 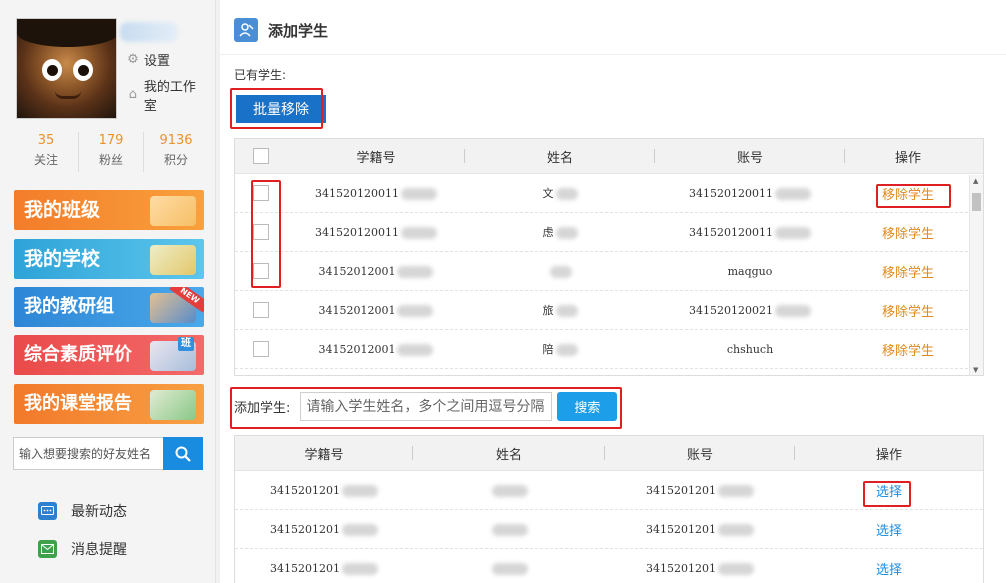 What do you see at coordinates (587, 406) in the screenshot?
I see `search-button: 搜索` at bounding box center [587, 406].